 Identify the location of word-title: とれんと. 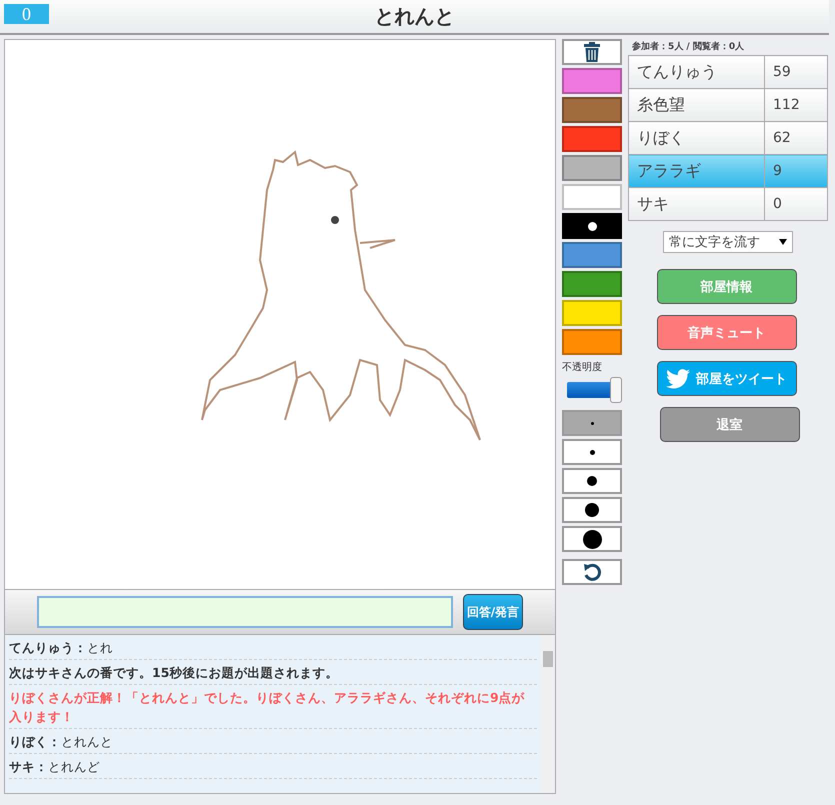
(414, 16).